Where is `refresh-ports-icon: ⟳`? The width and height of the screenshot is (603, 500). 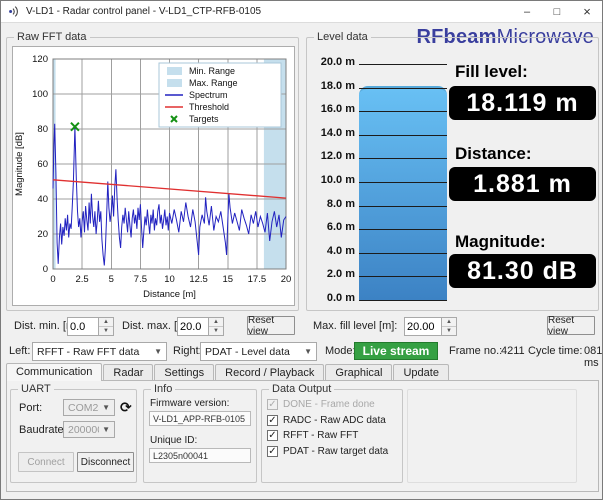
refresh-ports-icon: ⟳ is located at coordinates (126, 407).